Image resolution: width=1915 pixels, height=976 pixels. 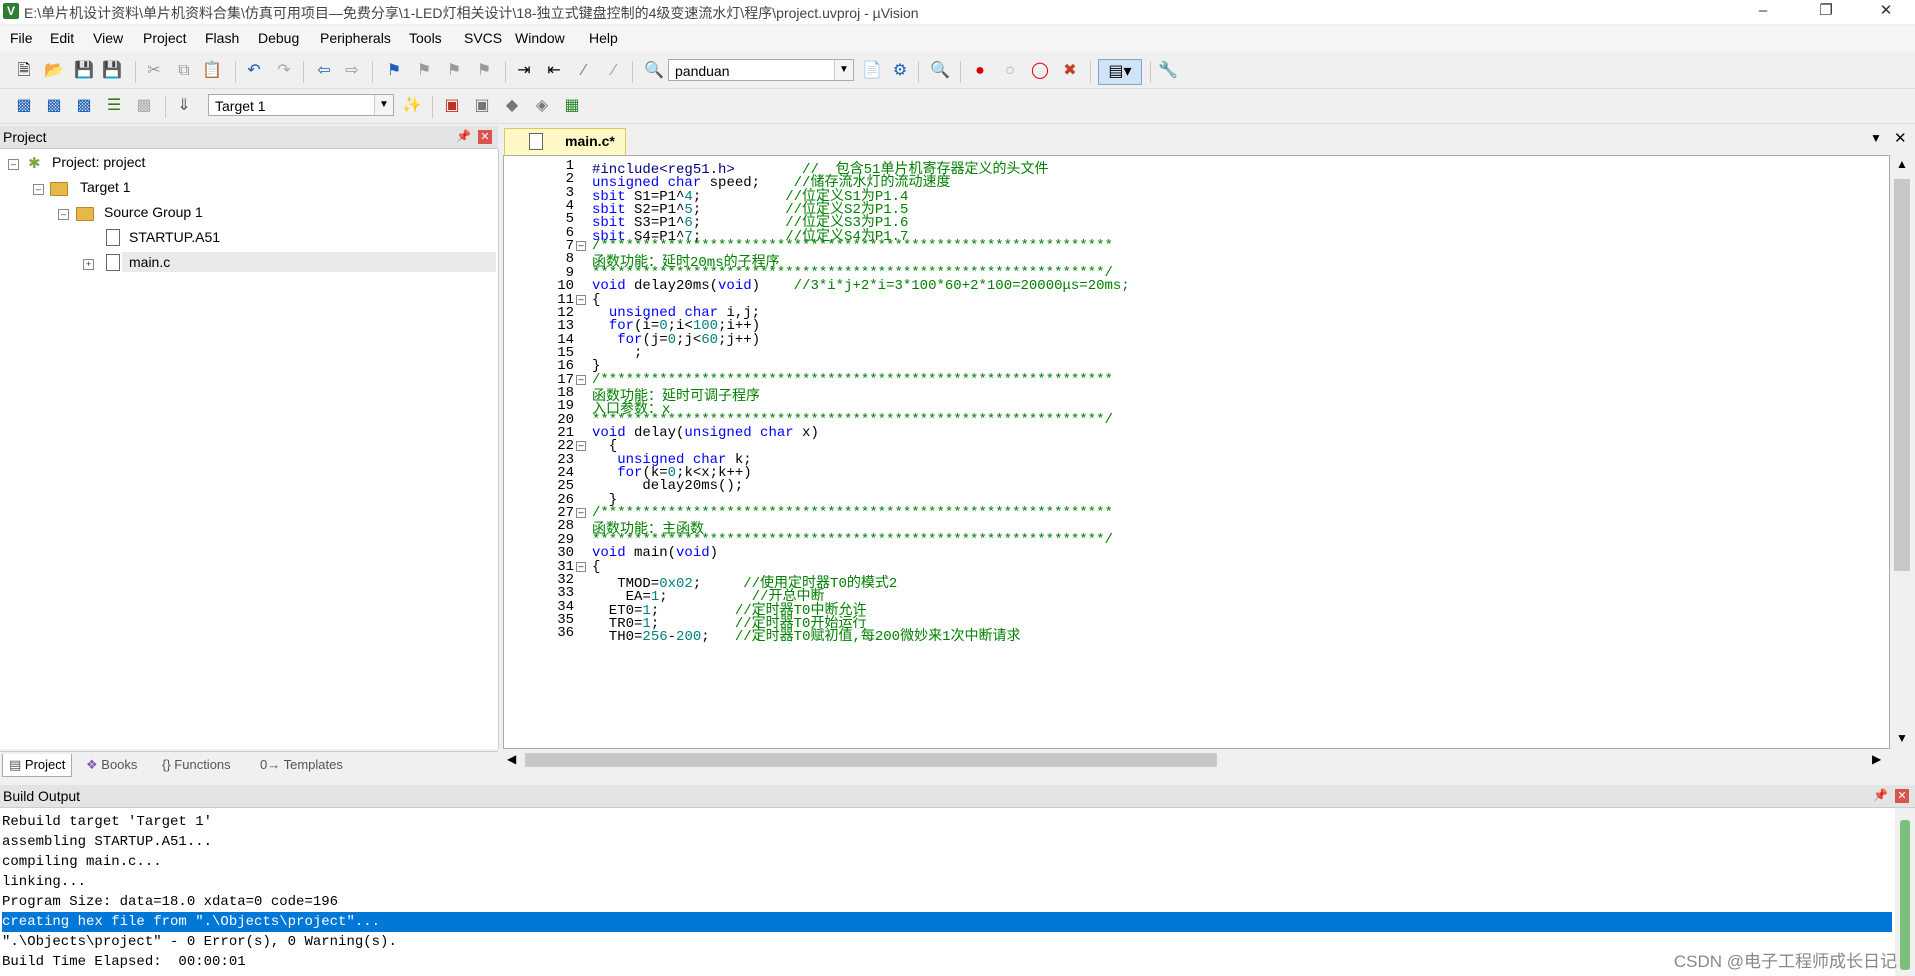 I want to click on scroll-right-icon: ▶, so click(x=1876, y=759).